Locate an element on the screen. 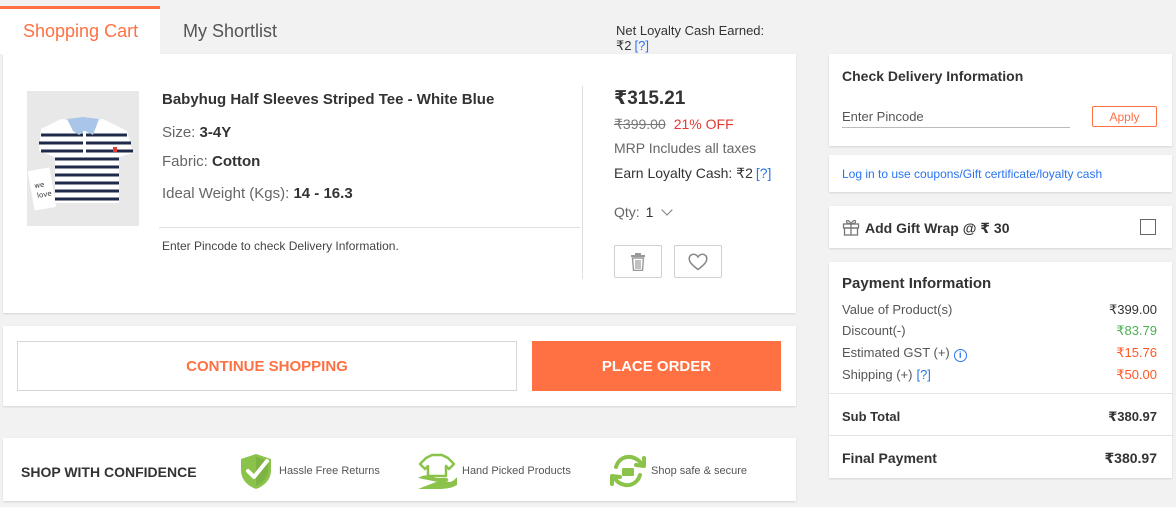 The height and width of the screenshot is (507, 1176). fabric-value: Cotton is located at coordinates (236, 161).